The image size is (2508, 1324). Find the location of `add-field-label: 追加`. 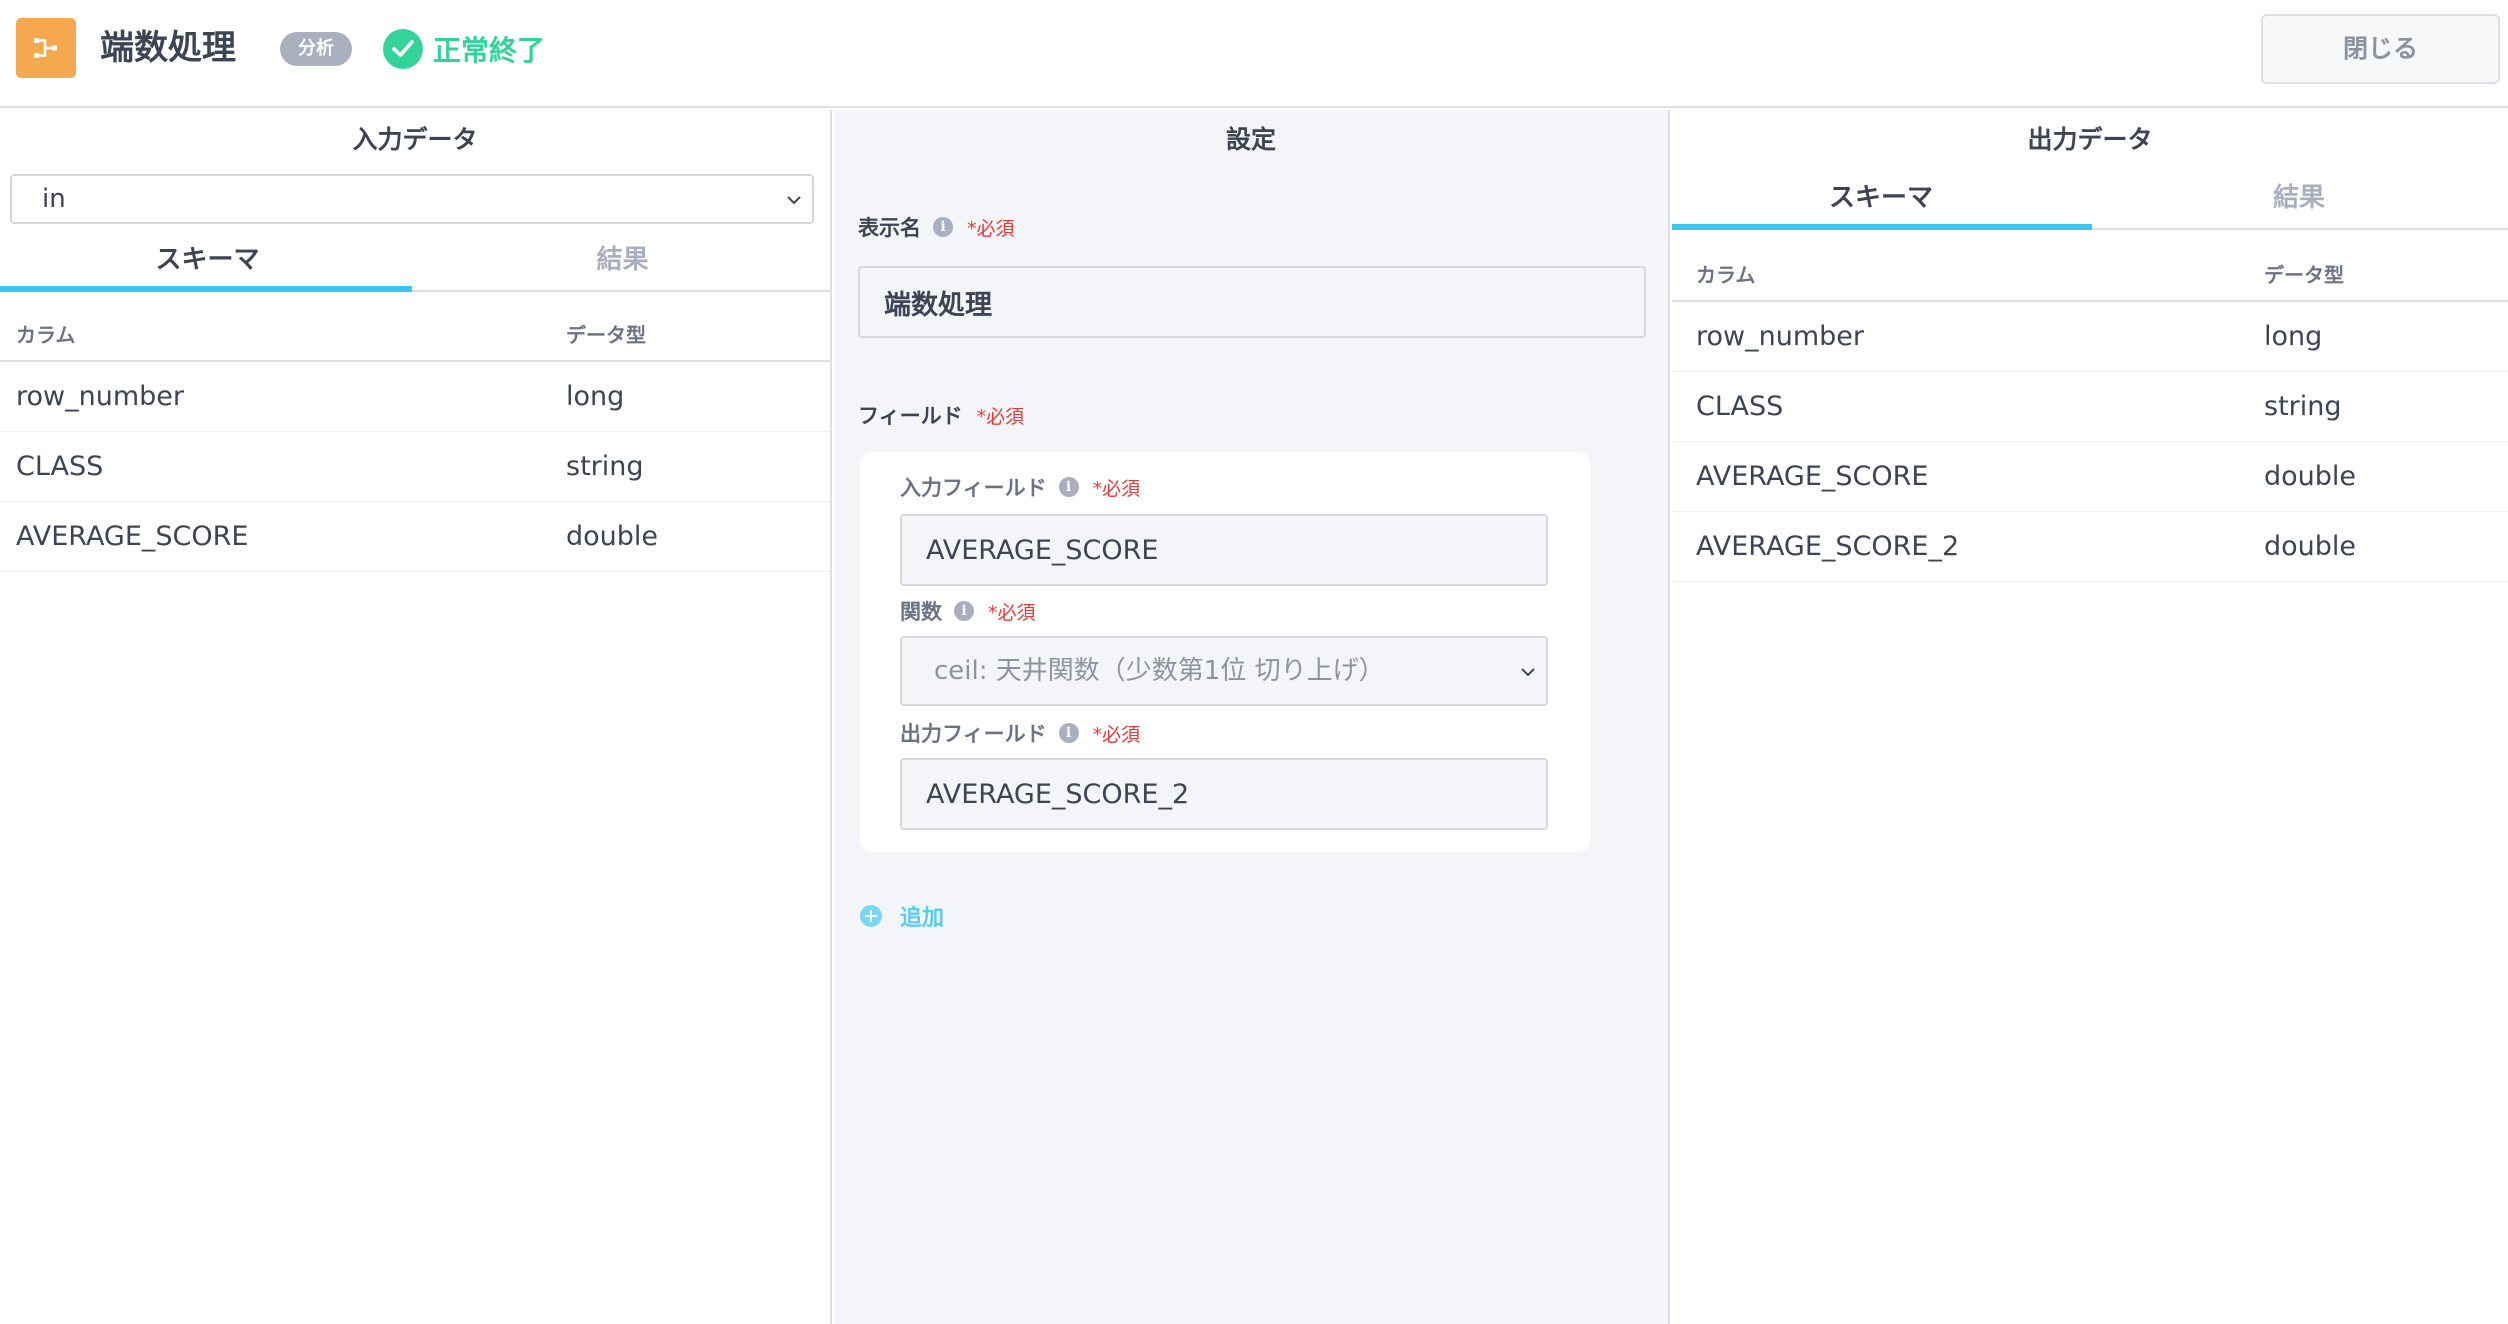

add-field-label: 追加 is located at coordinates (922, 918).